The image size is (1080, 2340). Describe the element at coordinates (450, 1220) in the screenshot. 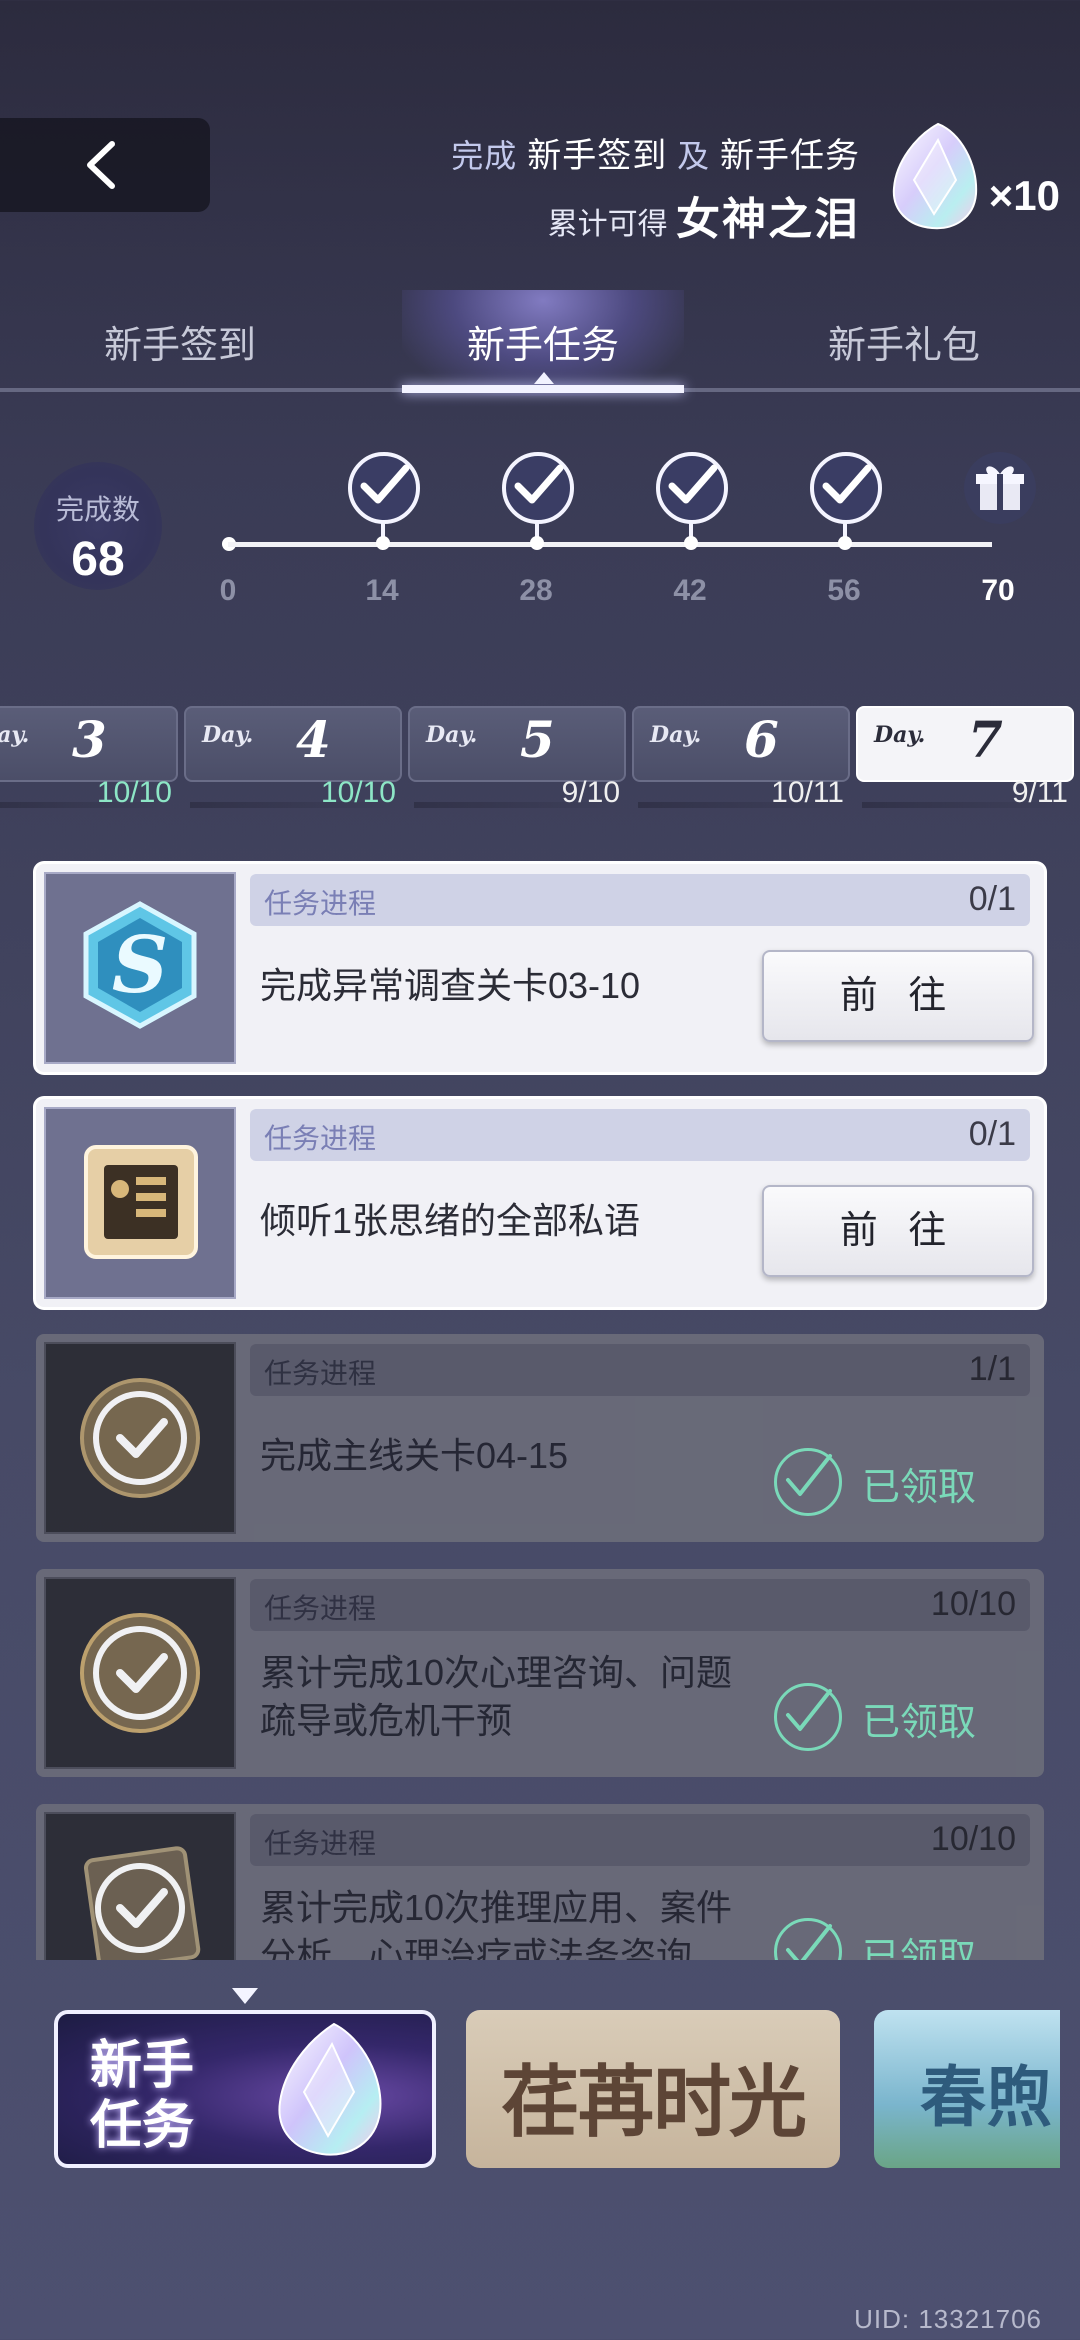

I see `task-title: 倾听1张思绪的全部私语` at that location.